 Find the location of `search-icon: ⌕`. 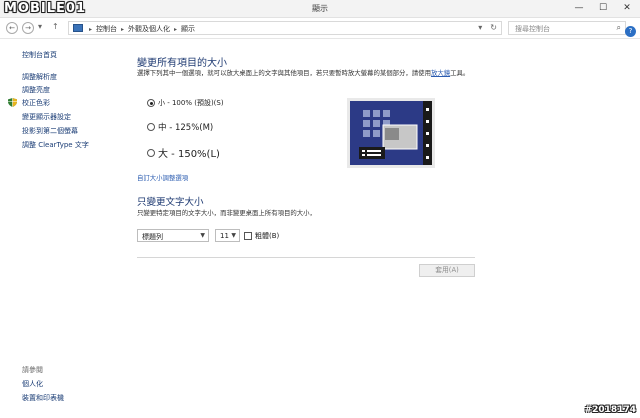

search-icon: ⌕ is located at coordinates (619, 28).